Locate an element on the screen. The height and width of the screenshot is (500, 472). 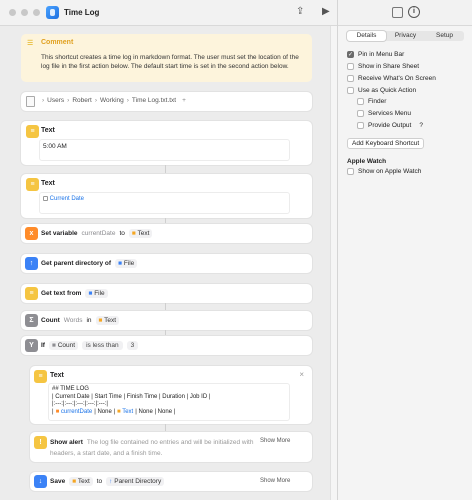
path-segment: Working is located at coordinates (112, 100).